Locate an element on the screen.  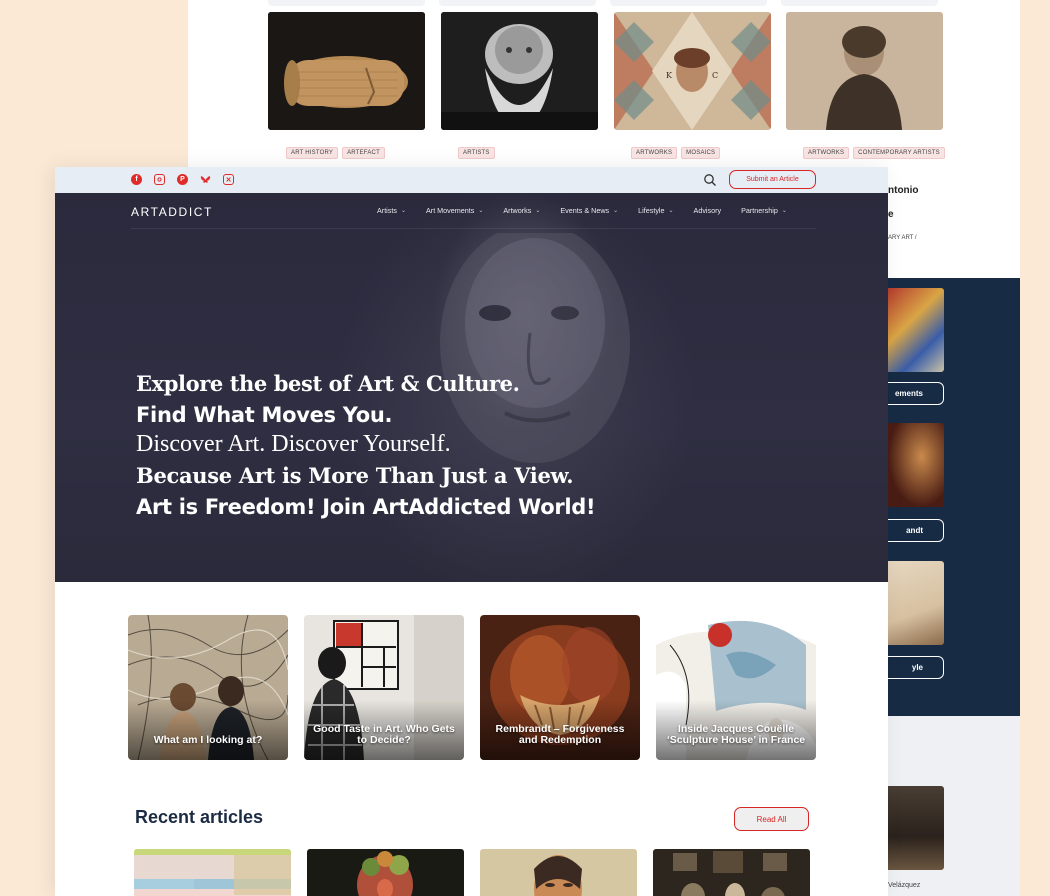
bluesky-icon is located at coordinates (205, 179).